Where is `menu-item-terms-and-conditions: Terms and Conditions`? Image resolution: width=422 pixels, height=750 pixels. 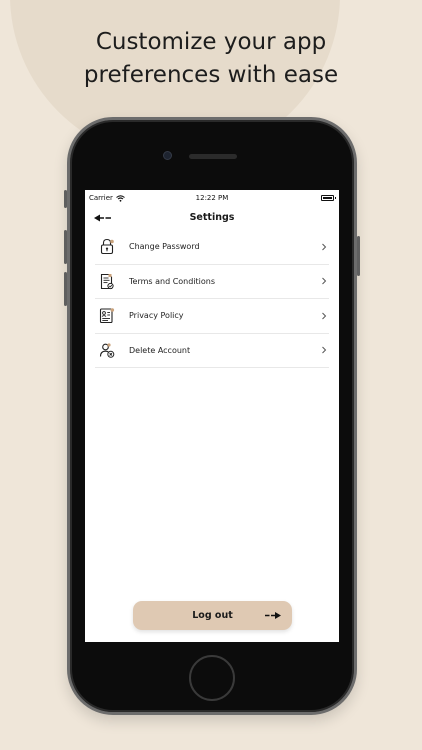
menu-item-terms-and-conditions: Terms and Conditions is located at coordinates (212, 282).